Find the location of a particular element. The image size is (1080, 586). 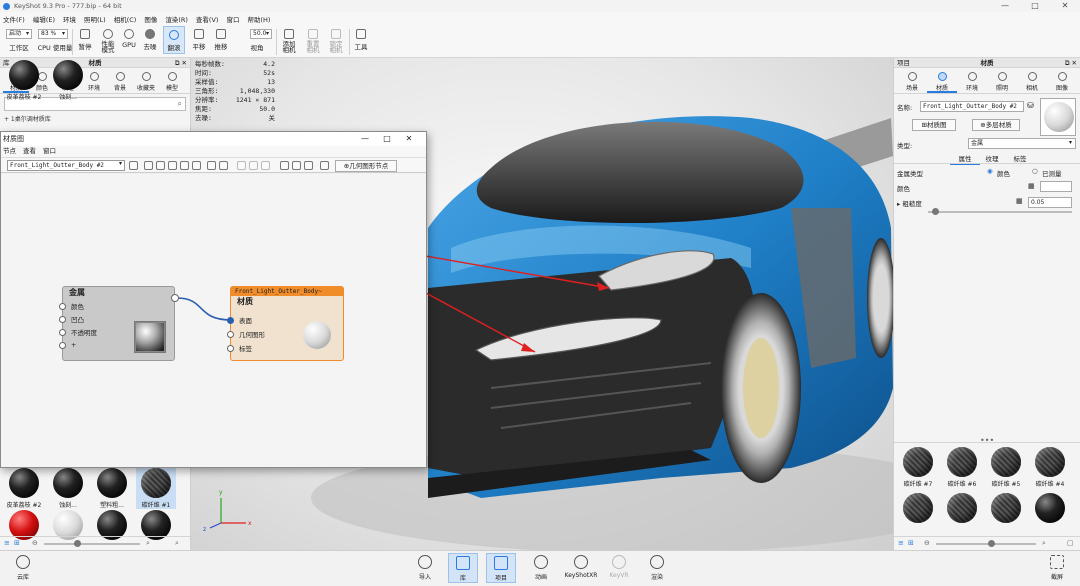

warning-icon is located at coordinates (196, 165).